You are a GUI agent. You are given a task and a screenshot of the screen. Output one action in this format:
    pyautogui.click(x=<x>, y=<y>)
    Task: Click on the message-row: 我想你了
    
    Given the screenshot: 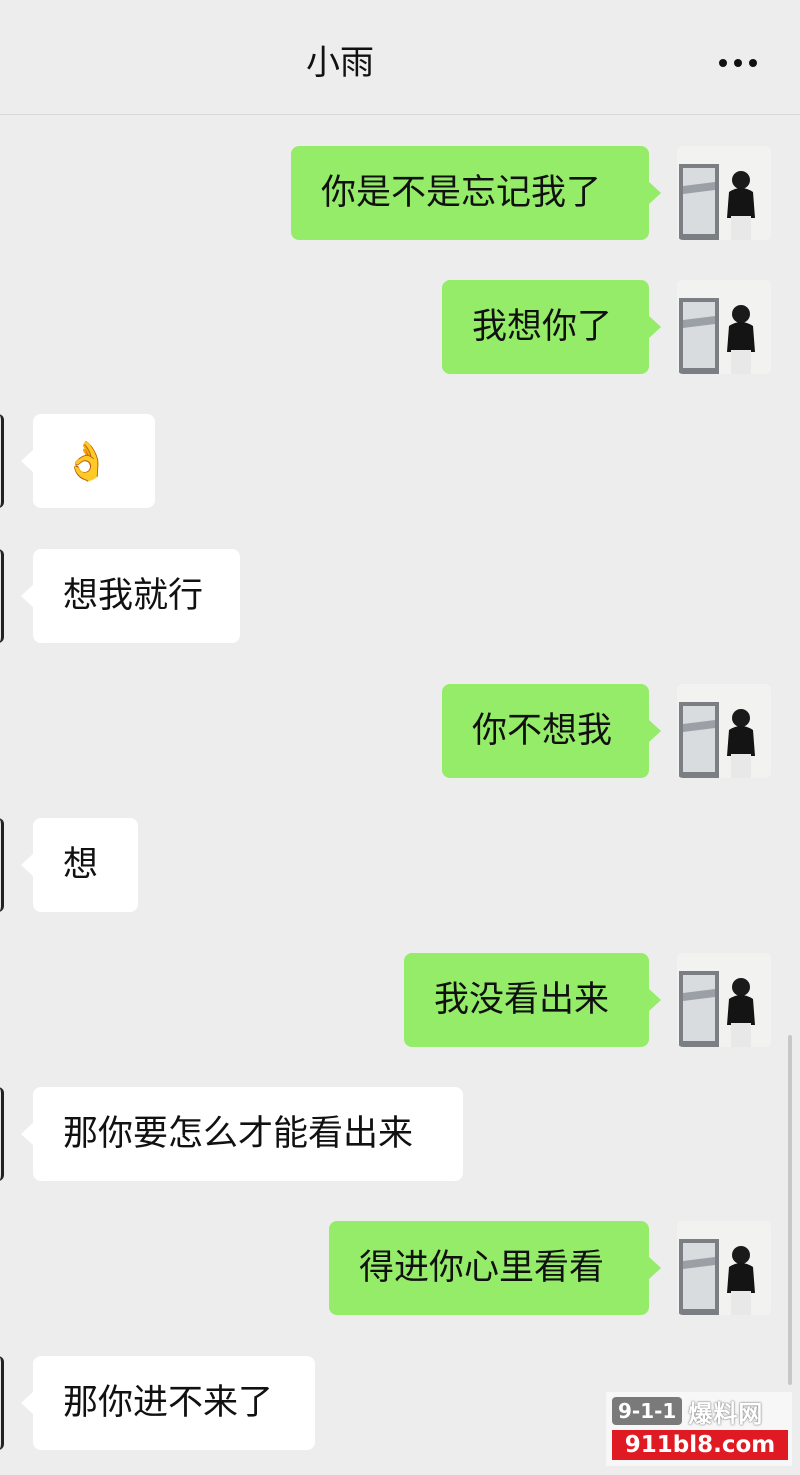 What is the action you would take?
    pyautogui.click(x=400, y=327)
    